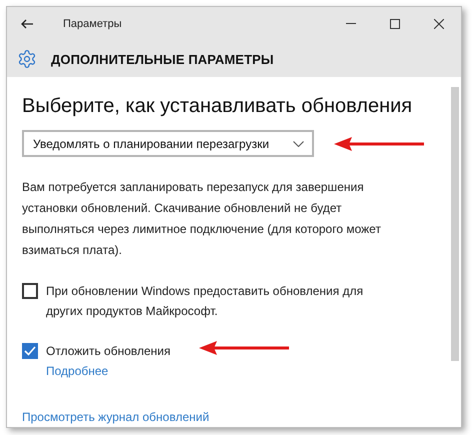  Describe the element at coordinates (455, 224) in the screenshot. I see `scrollbar` at that location.